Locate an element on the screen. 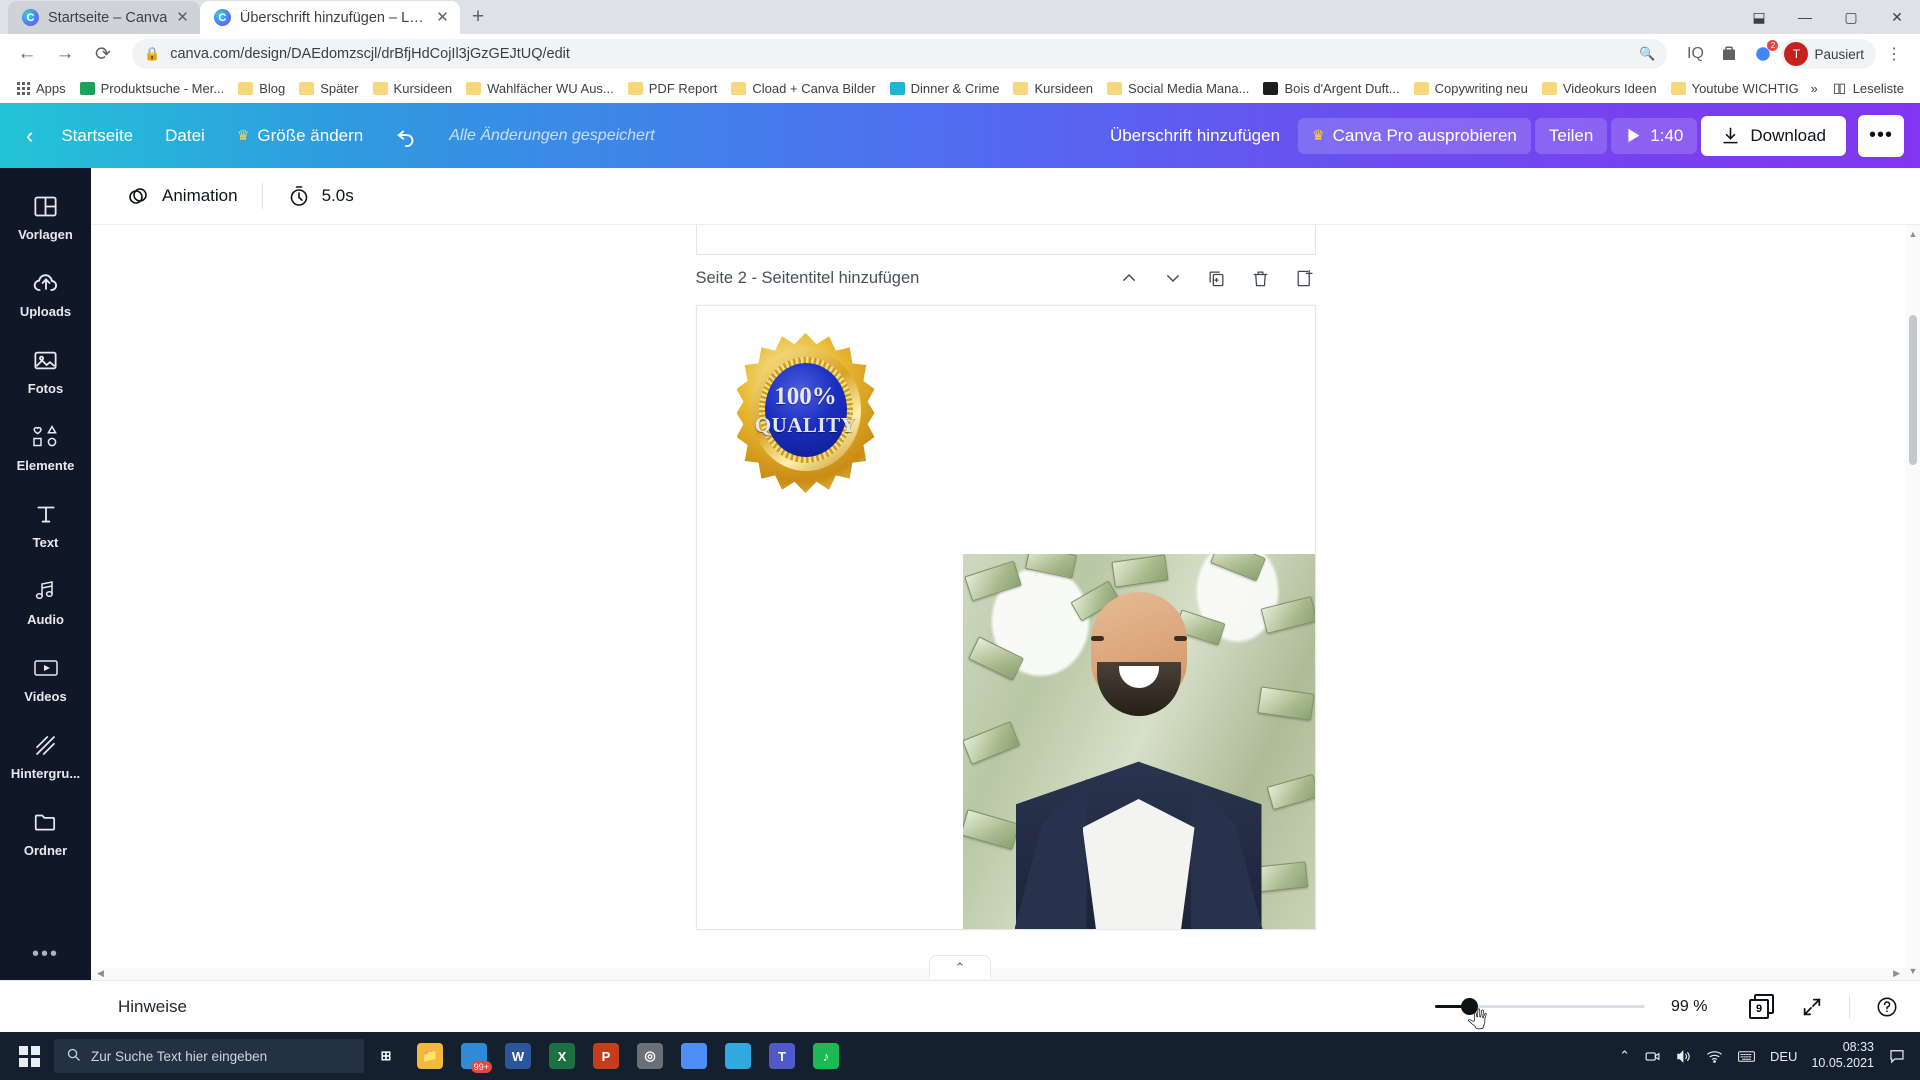  vertical-scroll-thumb is located at coordinates (1913, 390).